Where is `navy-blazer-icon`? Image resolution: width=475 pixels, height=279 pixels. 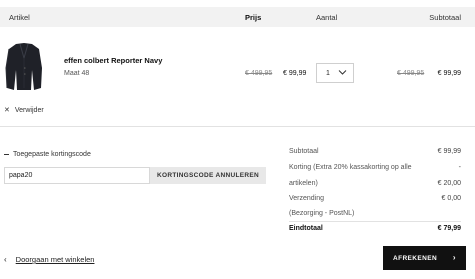 navy-blazer-icon is located at coordinates (23, 66).